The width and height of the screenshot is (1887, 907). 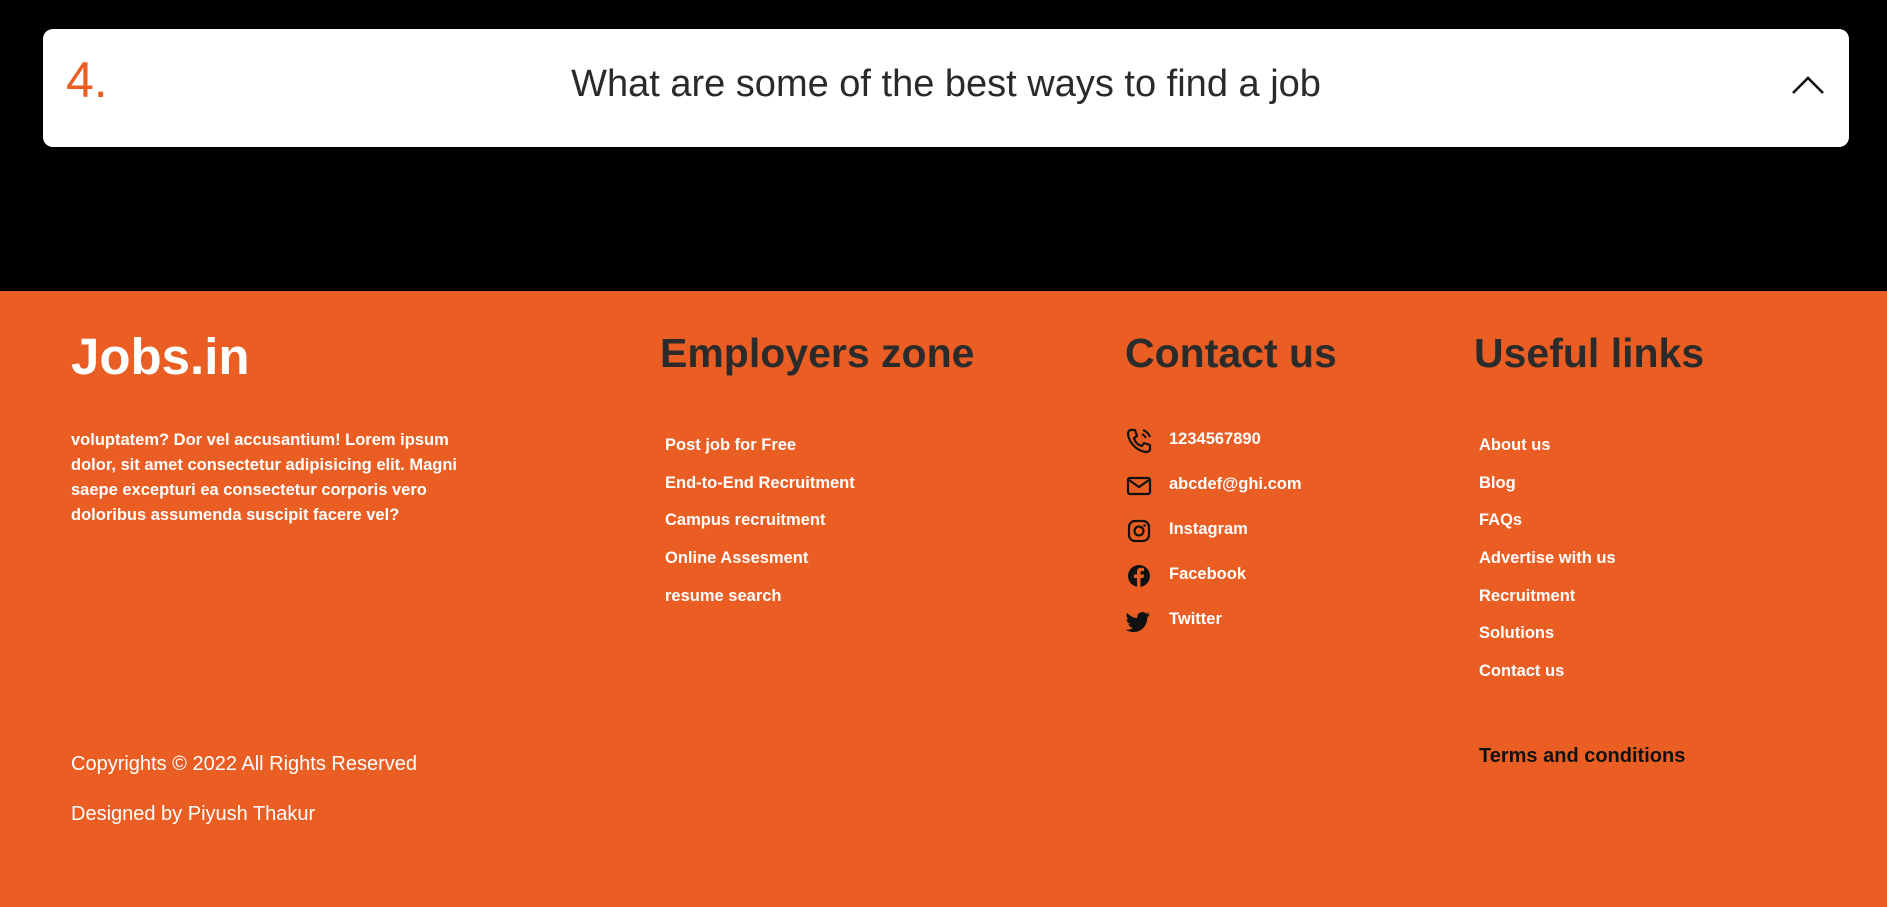 I want to click on list-item: Recruitment, so click(x=1547, y=606).